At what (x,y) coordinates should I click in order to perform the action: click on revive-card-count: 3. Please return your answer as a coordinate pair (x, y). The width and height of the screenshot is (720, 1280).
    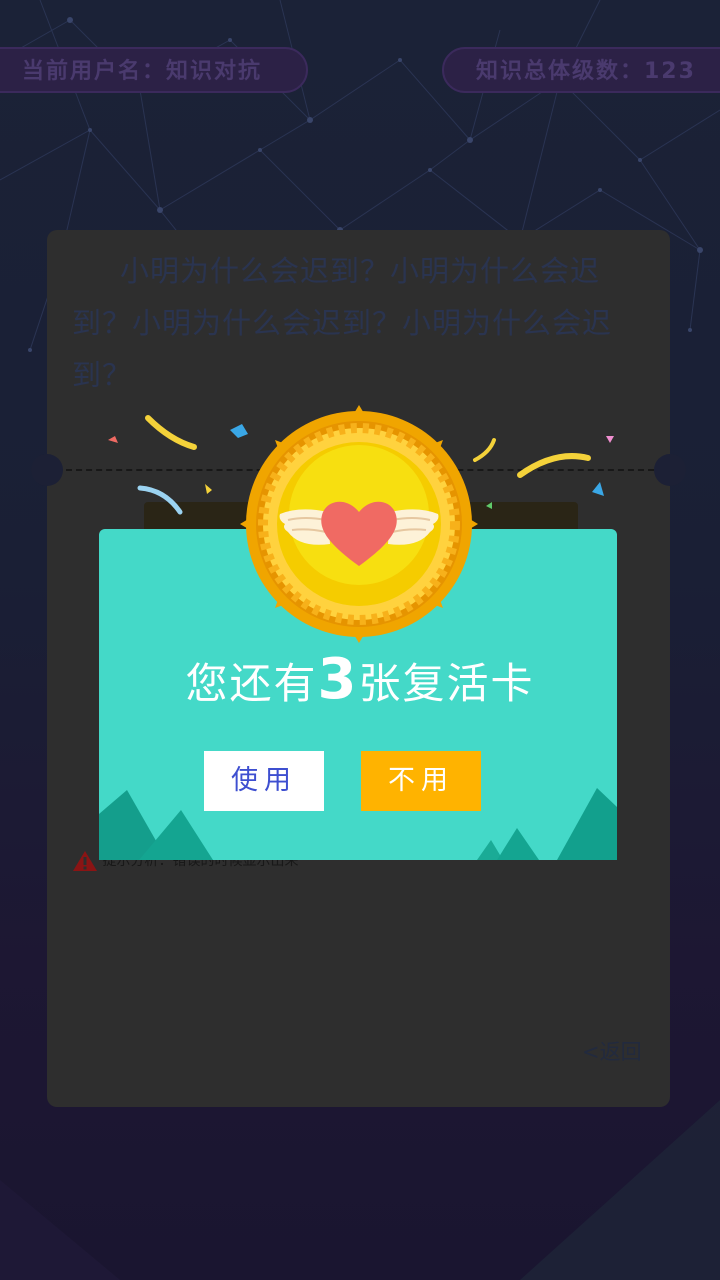
    Looking at the image, I should click on (338, 679).